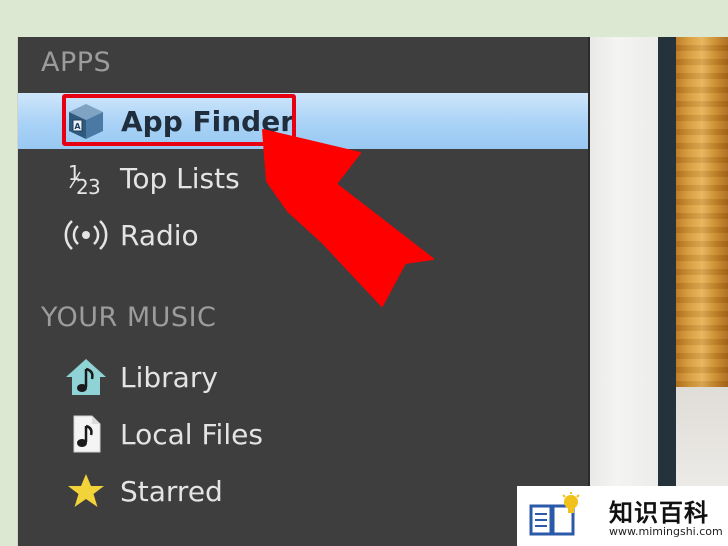 This screenshot has height=546, width=728. I want to click on sidebar-item-label: Top Lists, so click(180, 178).